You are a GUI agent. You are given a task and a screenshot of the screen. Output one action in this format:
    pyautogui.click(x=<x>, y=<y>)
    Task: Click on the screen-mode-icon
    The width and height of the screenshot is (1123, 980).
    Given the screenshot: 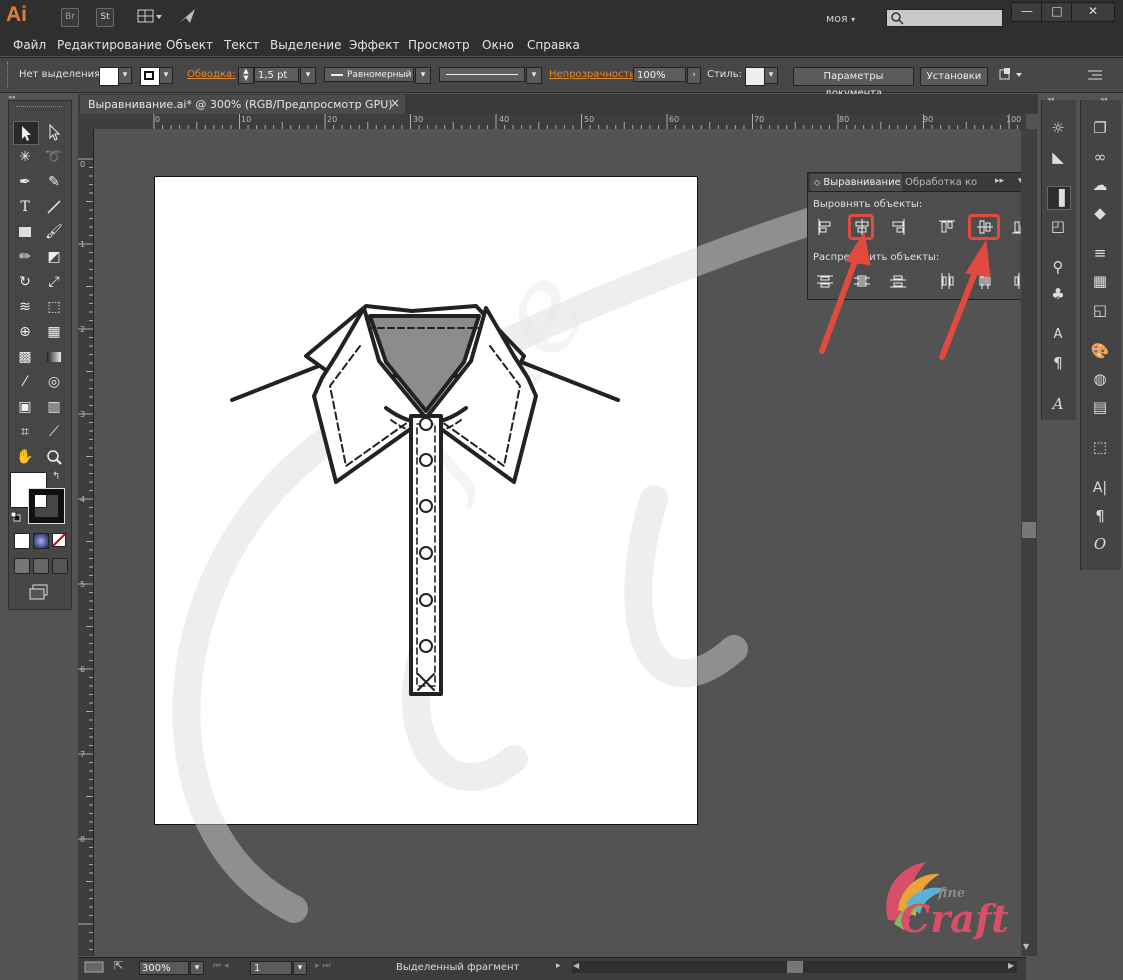 What is the action you would take?
    pyautogui.click(x=39, y=592)
    